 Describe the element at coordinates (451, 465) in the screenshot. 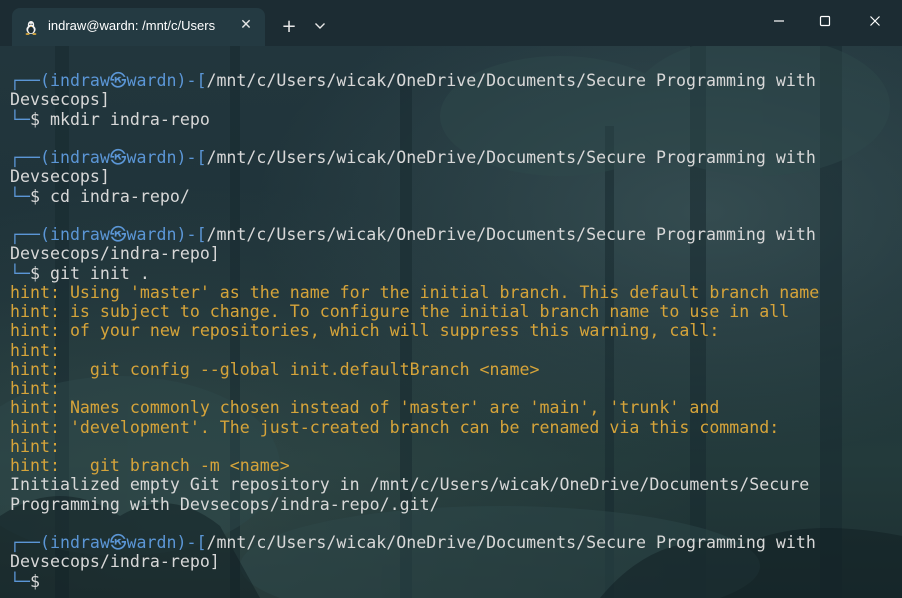

I see `hint-line: hint: git branch -m <name>` at that location.